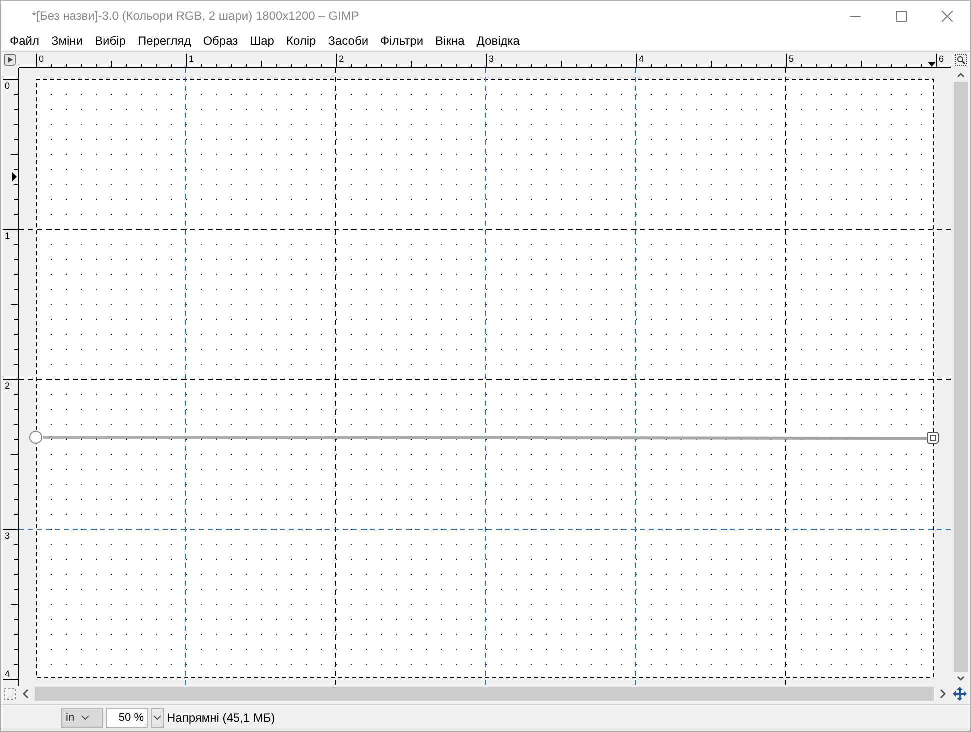 Image resolution: width=971 pixels, height=732 pixels. I want to click on vertical-scrollbar-thumb, so click(961, 377).